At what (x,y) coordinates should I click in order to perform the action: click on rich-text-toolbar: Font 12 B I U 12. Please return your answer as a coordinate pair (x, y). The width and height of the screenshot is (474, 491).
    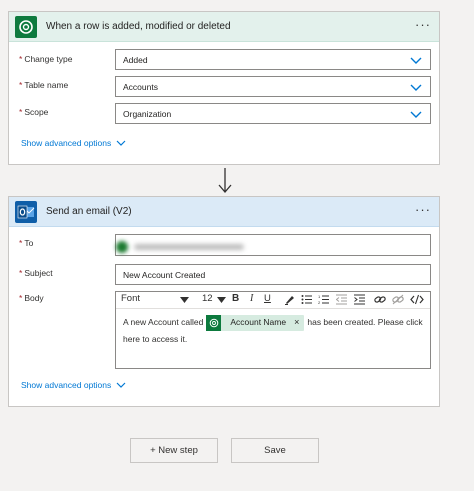
    Looking at the image, I should click on (273, 300).